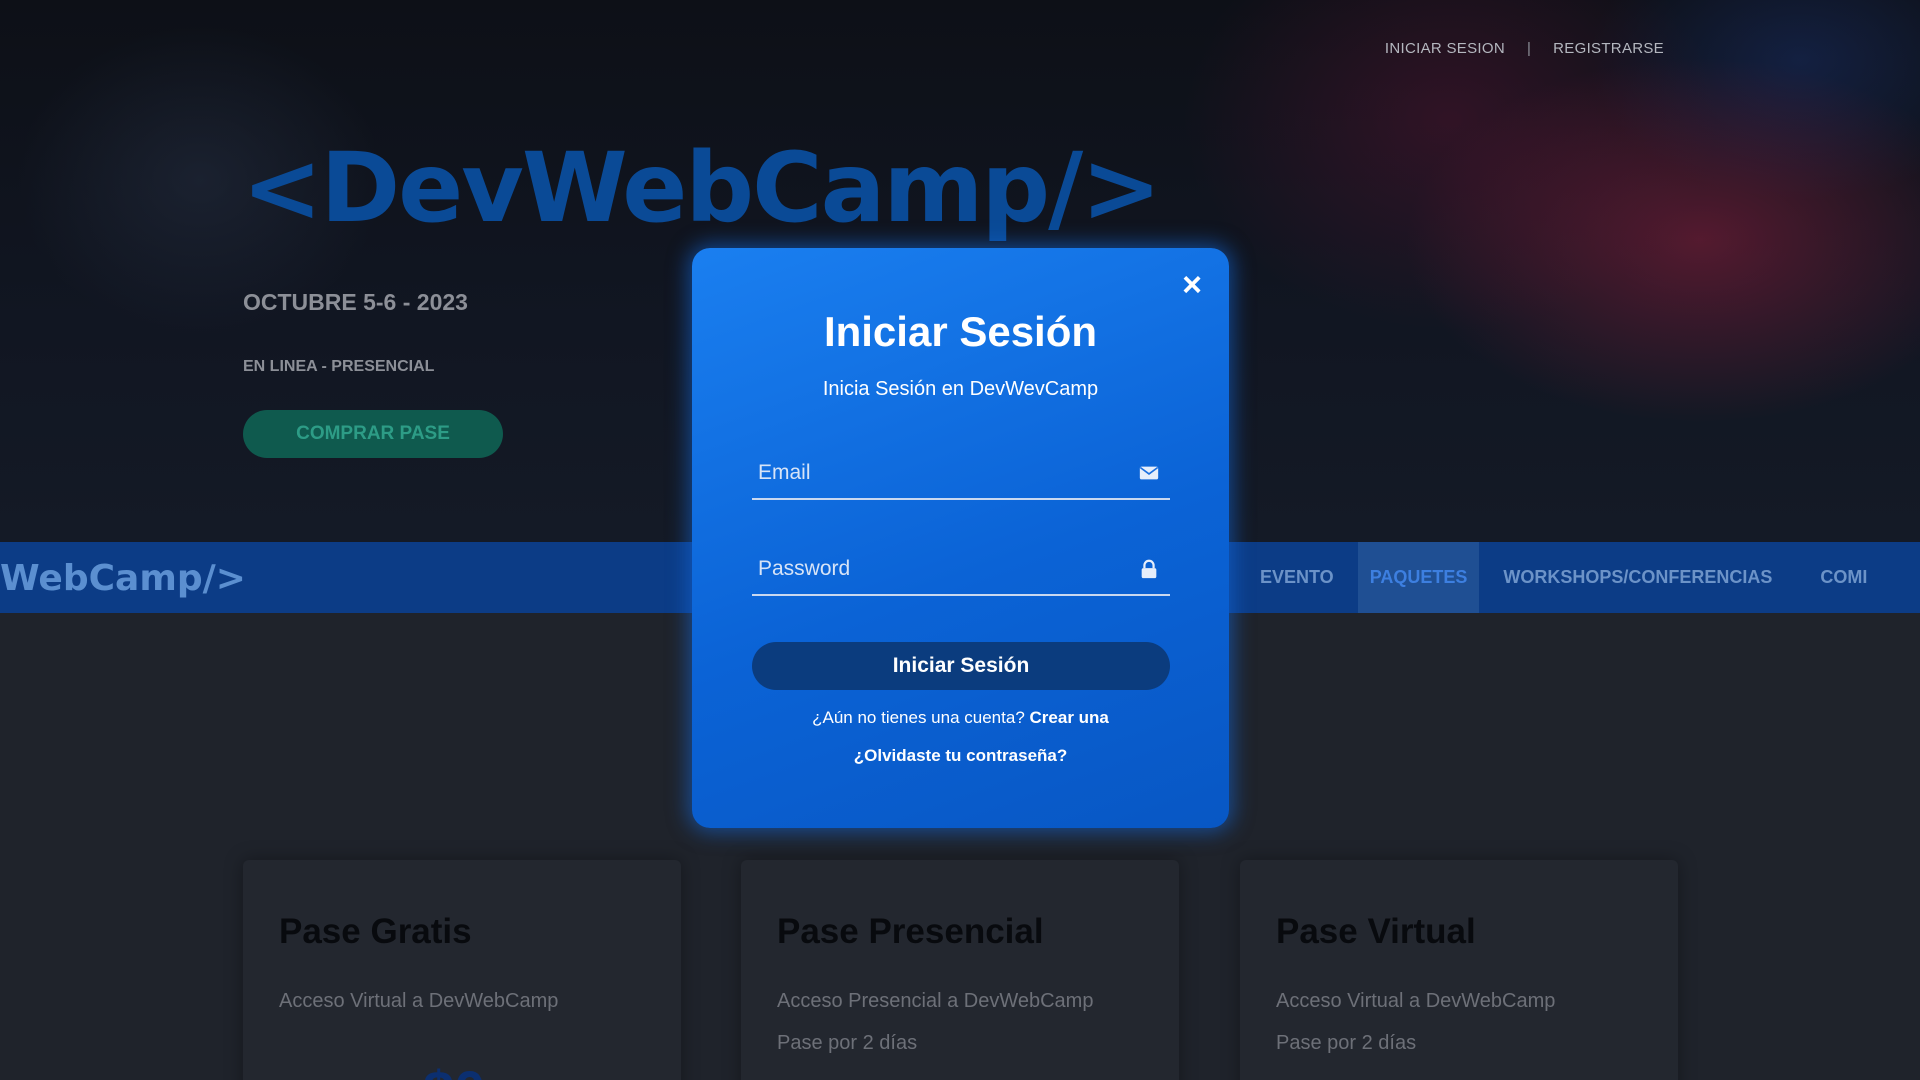 The image size is (1920, 1080). I want to click on nav-link-paquetes: PAQUETES, so click(1418, 577).